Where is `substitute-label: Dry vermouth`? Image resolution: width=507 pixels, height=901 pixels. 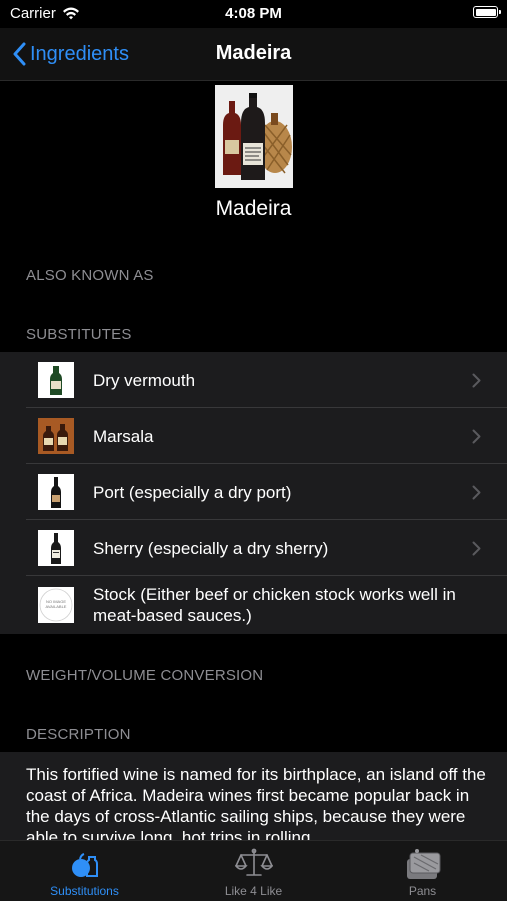
substitute-label: Dry vermouth is located at coordinates (144, 380).